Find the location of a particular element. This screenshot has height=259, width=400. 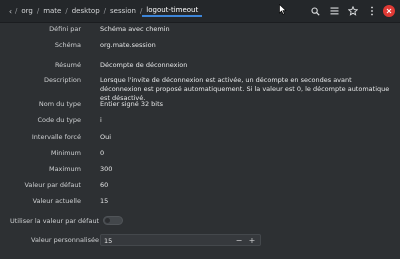

current-value-label: Valeur actuelle is located at coordinates (56, 201).